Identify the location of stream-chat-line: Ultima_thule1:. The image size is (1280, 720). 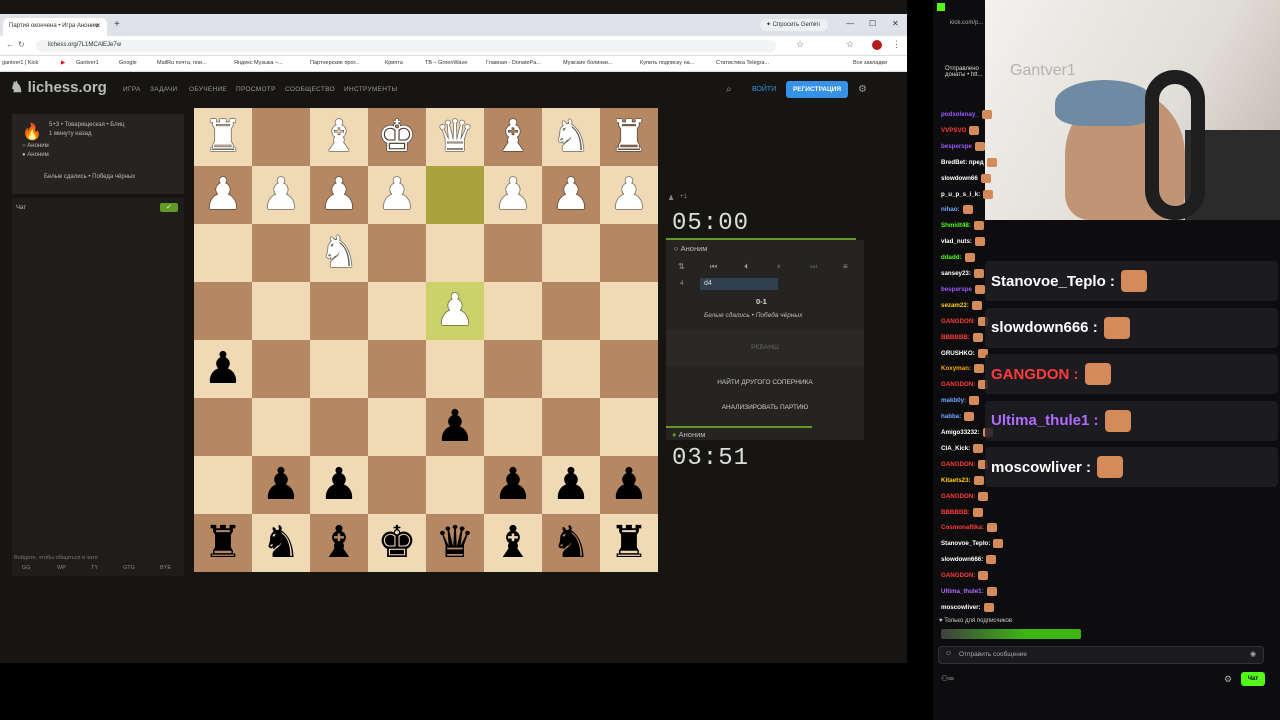
(969, 591).